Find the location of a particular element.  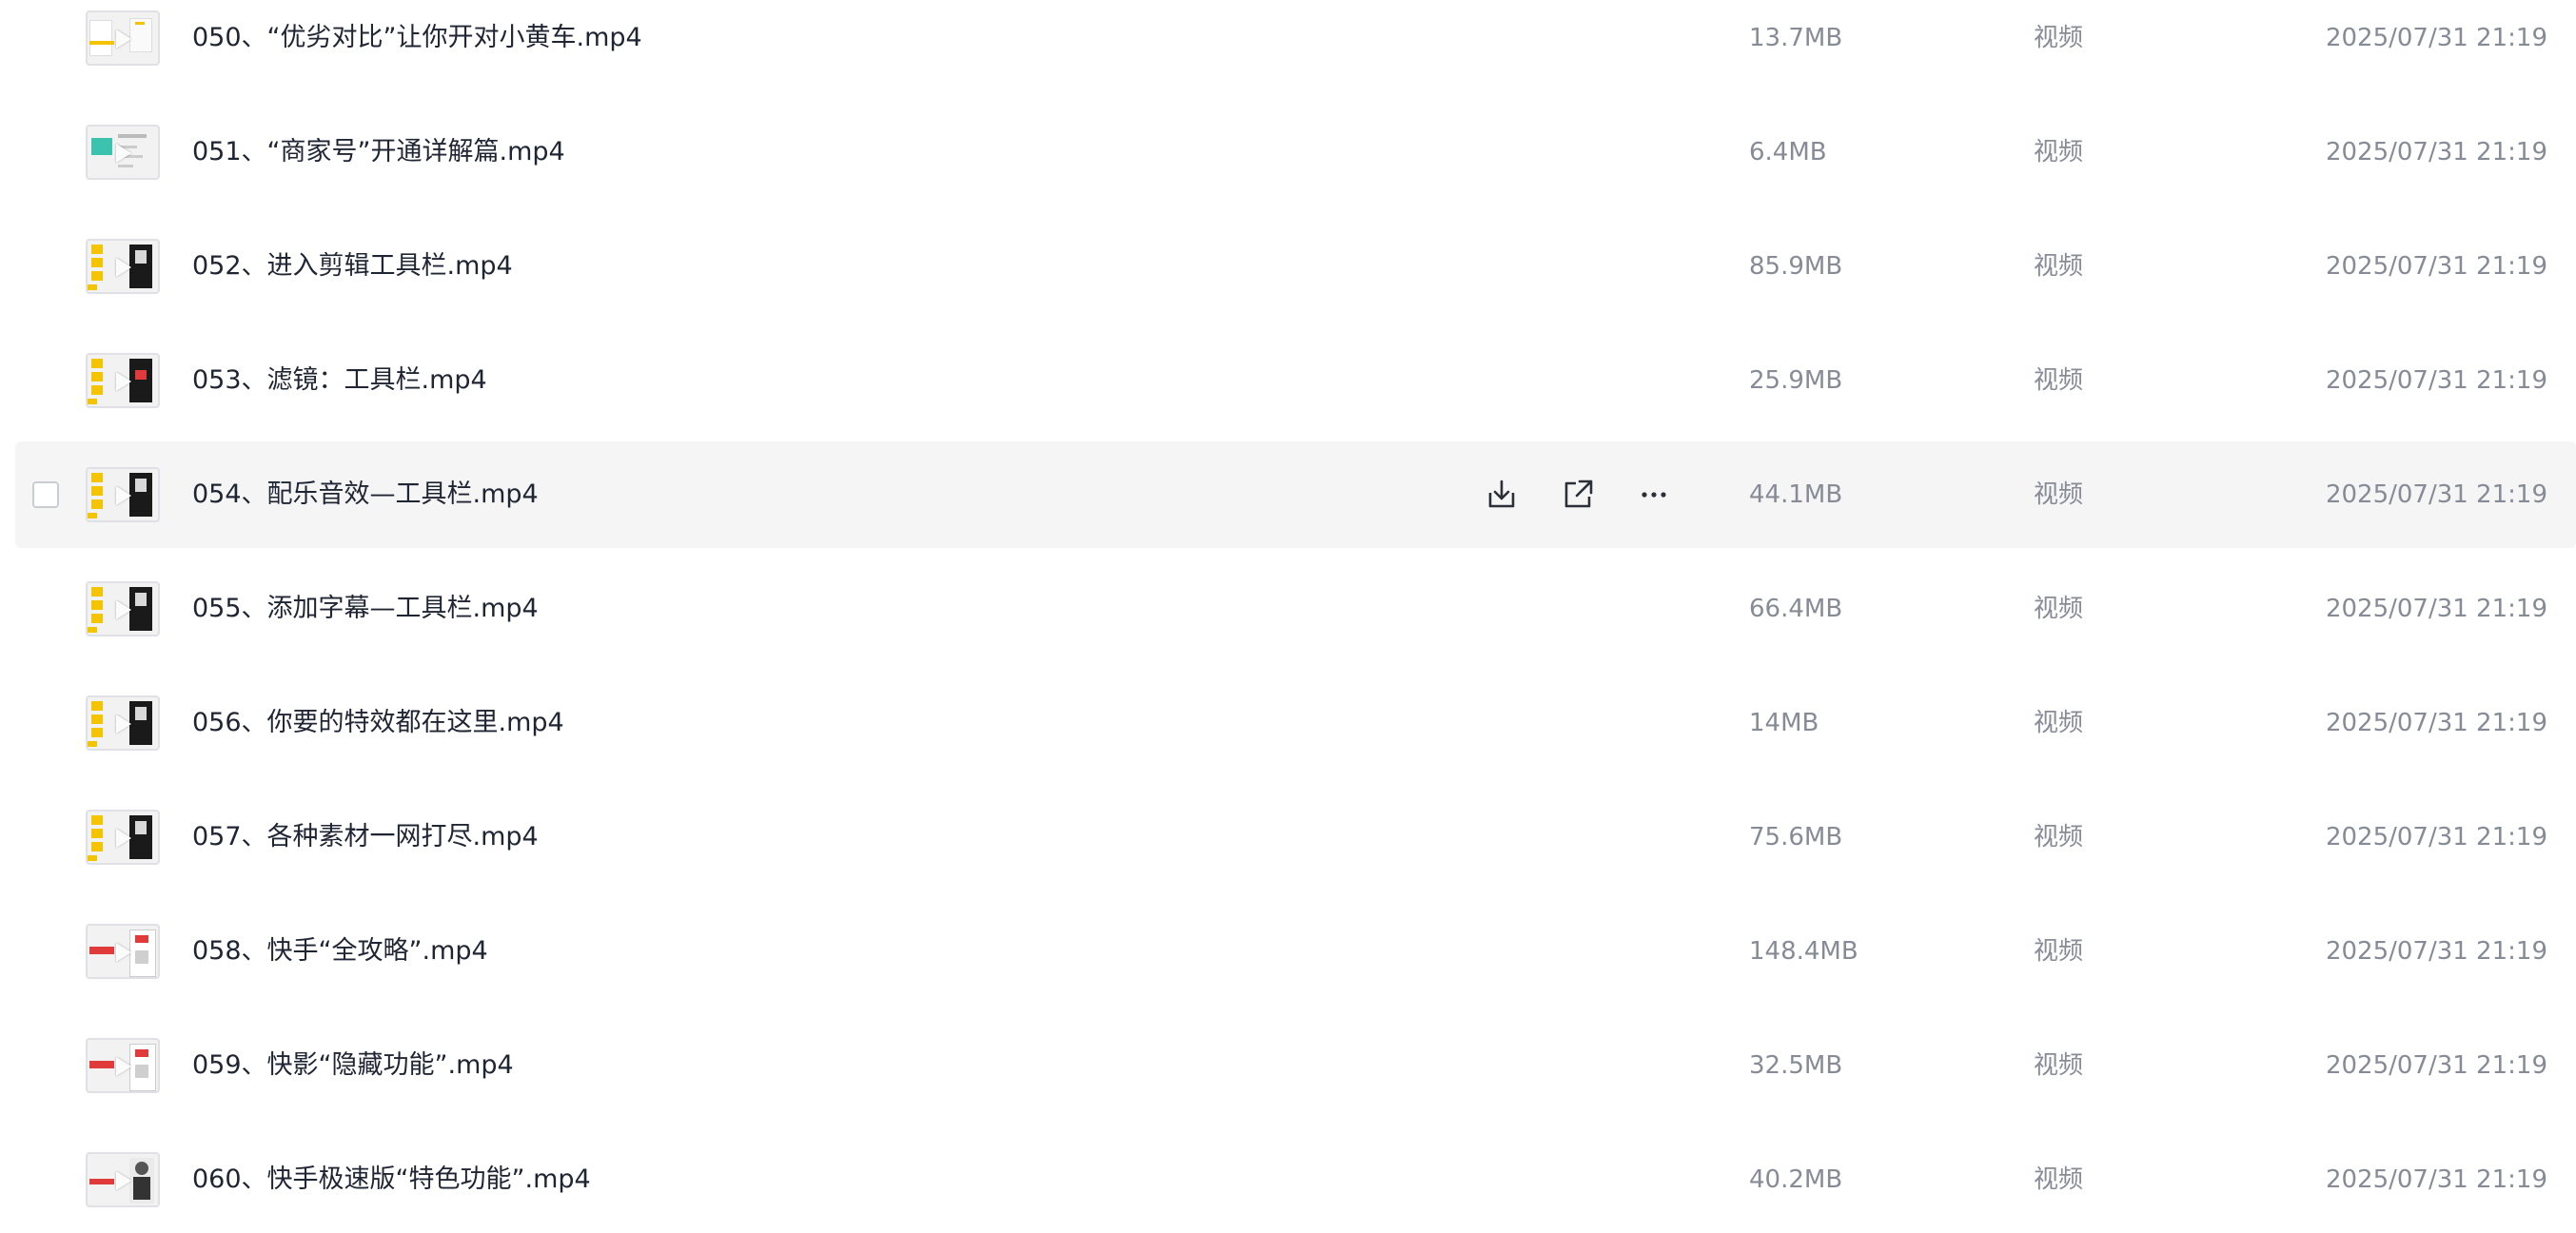

file-row: 056、你要的特效都在这里.mp4 14MB 视频 2025/07/31 21:19 is located at coordinates (1295, 723).